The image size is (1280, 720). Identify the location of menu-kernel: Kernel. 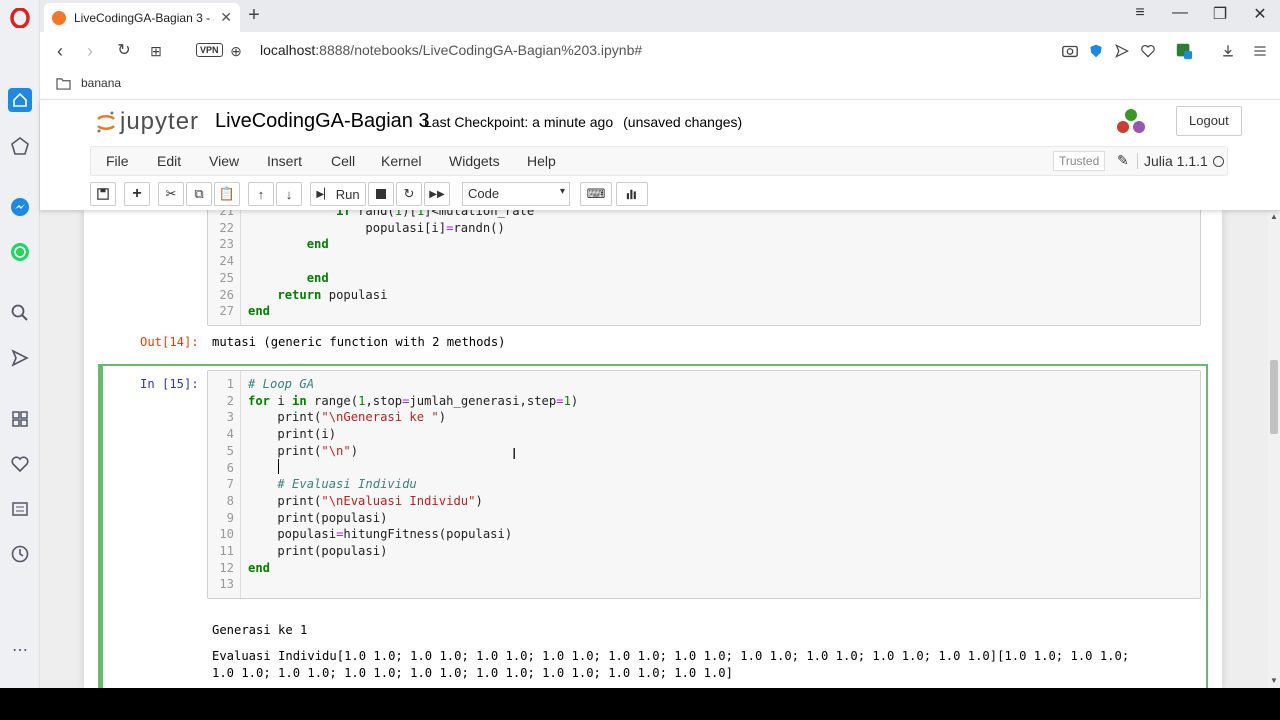
(401, 161).